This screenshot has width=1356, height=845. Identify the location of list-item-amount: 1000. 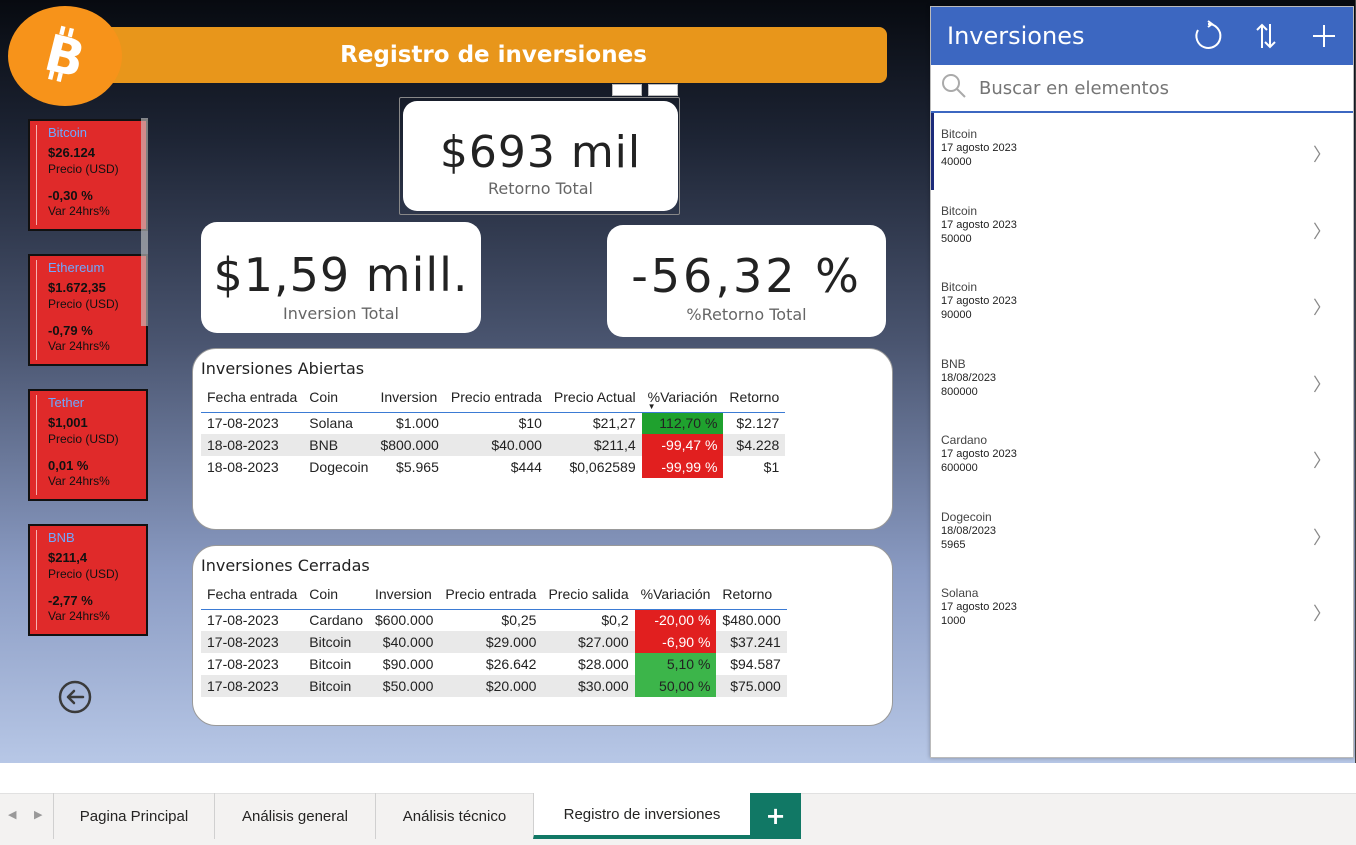
(953, 621).